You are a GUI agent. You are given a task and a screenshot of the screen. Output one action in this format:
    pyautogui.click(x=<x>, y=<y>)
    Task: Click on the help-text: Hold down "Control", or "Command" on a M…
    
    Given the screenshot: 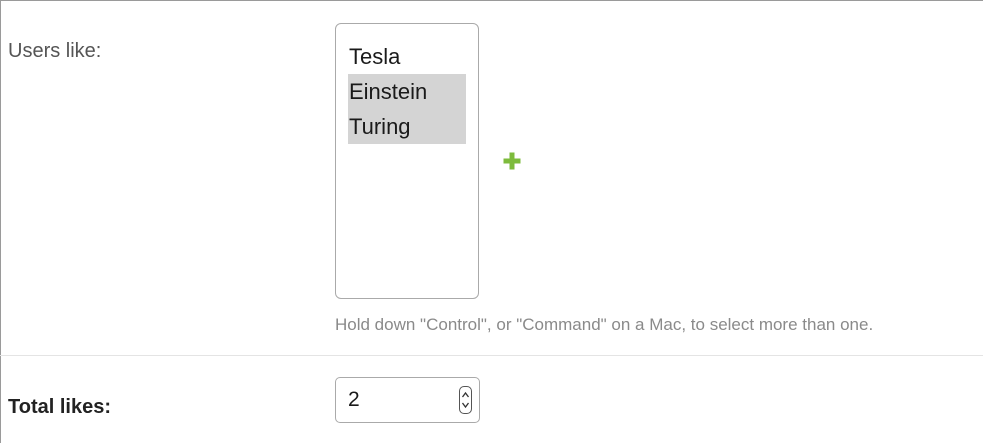 What is the action you would take?
    pyautogui.click(x=604, y=324)
    